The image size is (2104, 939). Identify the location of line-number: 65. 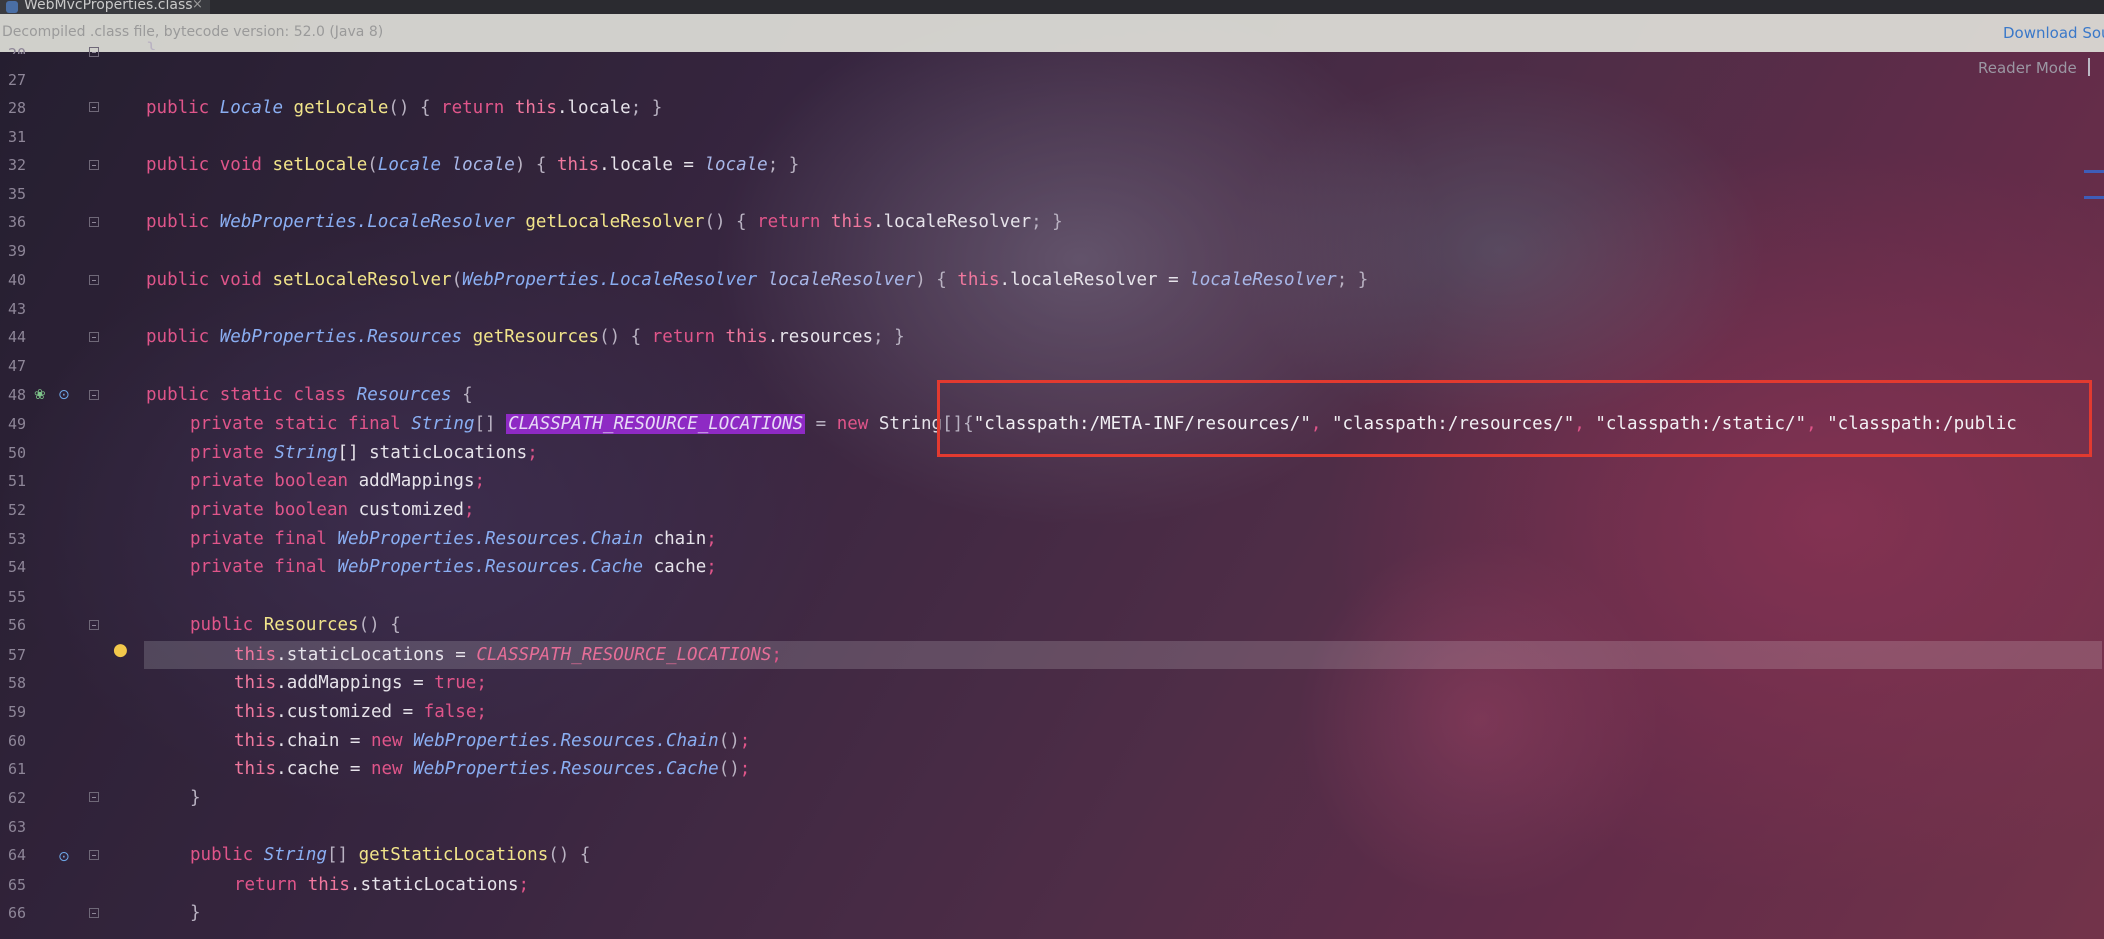
(17, 885).